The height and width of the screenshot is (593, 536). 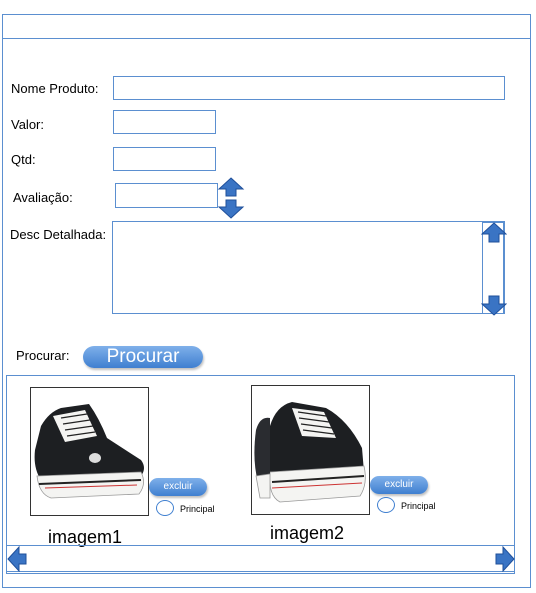 I want to click on nome-produto-field, so click(x=309, y=88).